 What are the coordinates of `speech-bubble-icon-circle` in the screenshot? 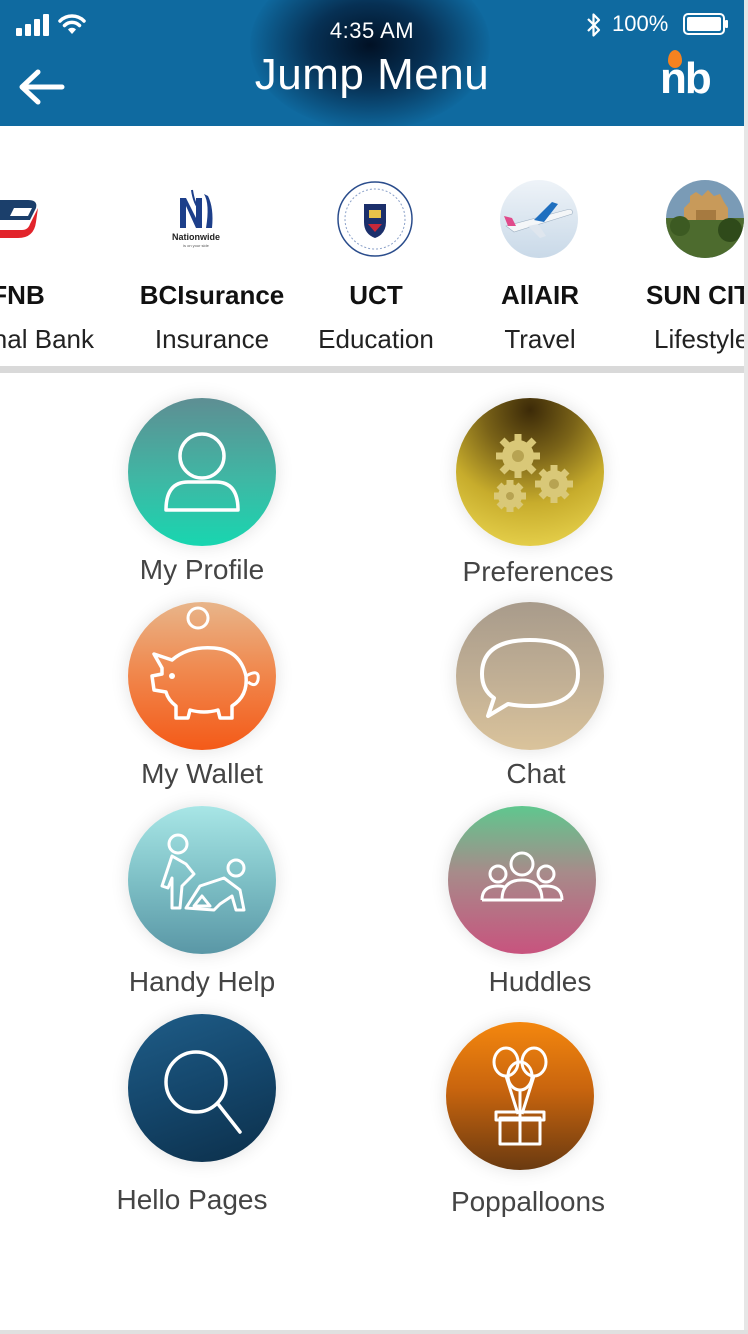 It's located at (530, 676).